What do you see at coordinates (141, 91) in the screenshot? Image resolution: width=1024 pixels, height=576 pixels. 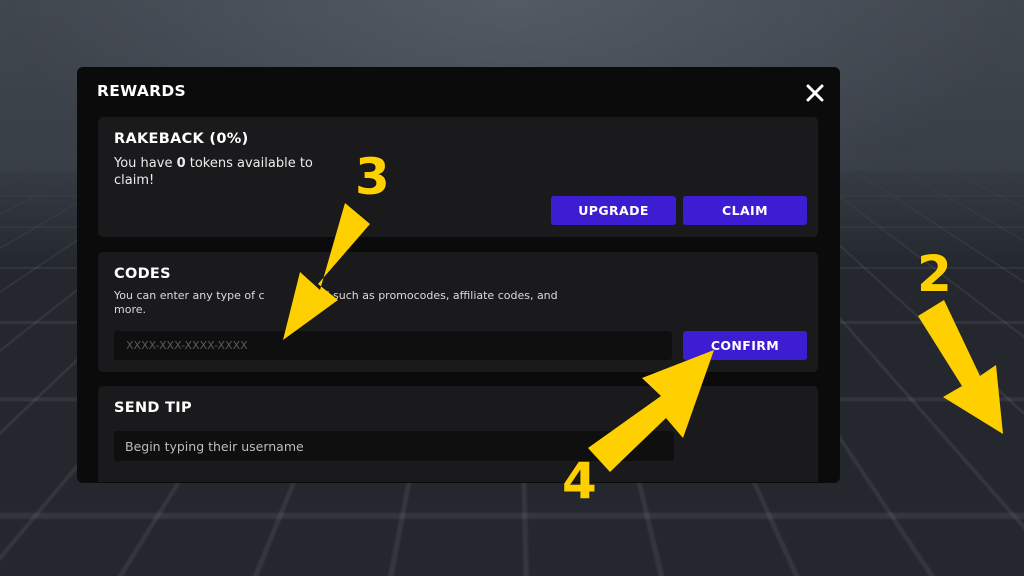 I see `modal-title: REWARDS` at bounding box center [141, 91].